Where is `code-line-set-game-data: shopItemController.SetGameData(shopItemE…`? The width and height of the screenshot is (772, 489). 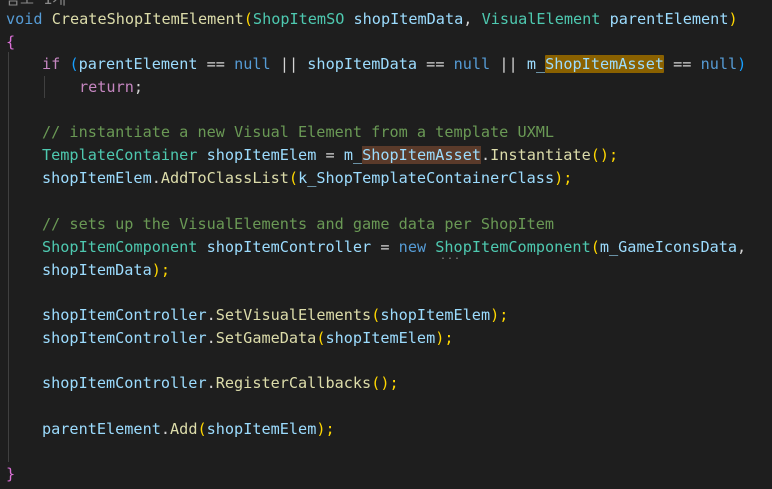 code-line-set-game-data: shopItemController.SetGameData(shopItemE… is located at coordinates (248, 338).